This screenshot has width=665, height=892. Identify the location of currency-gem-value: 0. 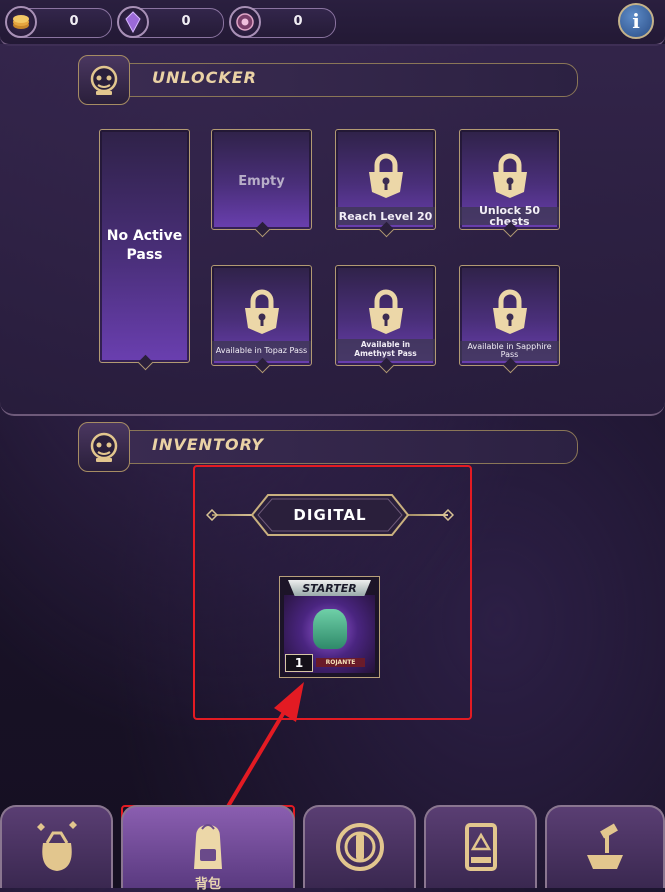
(298, 21).